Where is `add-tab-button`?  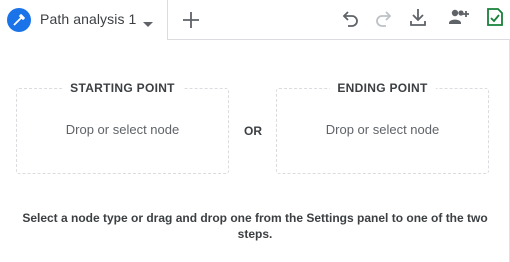
add-tab-button is located at coordinates (191, 20).